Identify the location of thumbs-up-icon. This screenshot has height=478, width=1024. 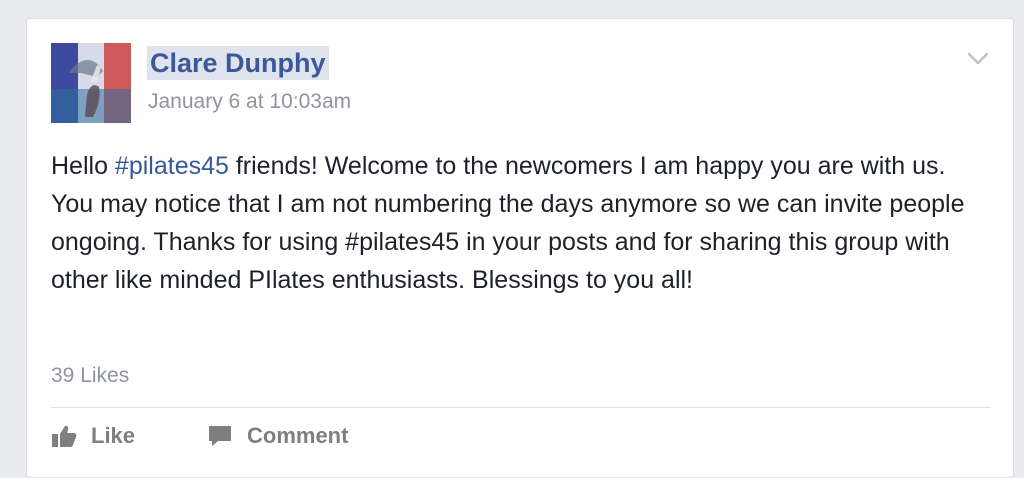
(64, 436).